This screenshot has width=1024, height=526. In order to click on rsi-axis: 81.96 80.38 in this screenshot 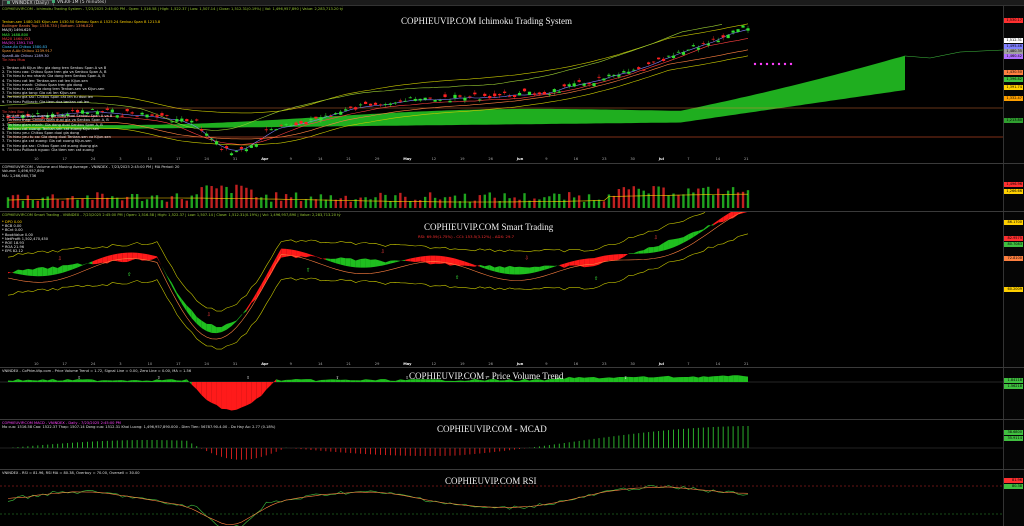, I will do `click(1013, 498)`.